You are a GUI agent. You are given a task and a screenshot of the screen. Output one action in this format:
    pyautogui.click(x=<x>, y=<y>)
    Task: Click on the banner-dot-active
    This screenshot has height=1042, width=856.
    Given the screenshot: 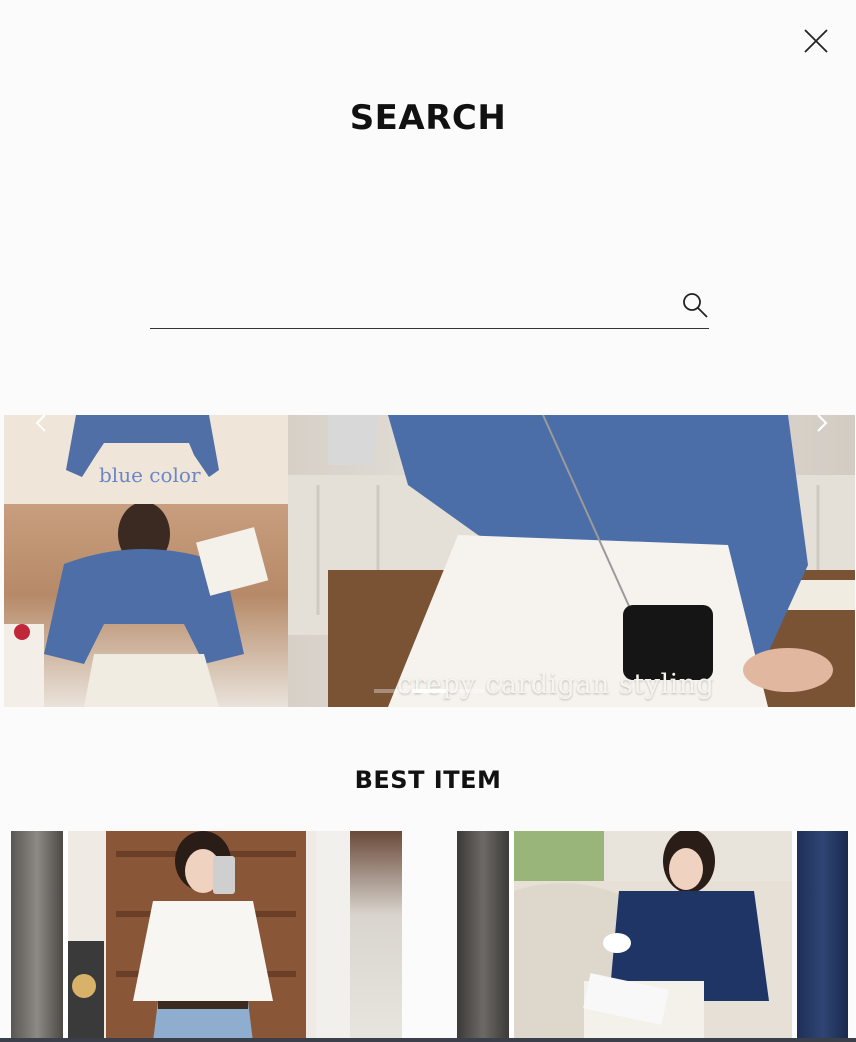 What is the action you would take?
    pyautogui.click(x=429, y=691)
    